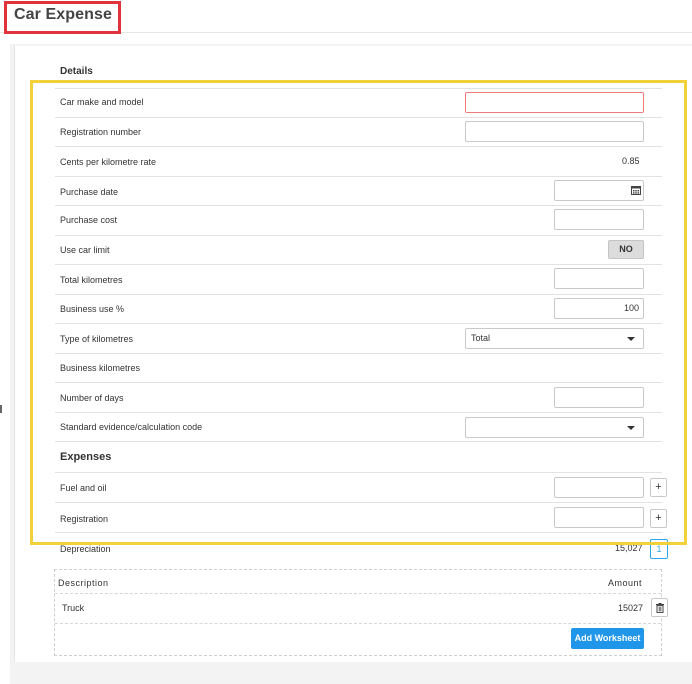  What do you see at coordinates (108, 162) in the screenshot?
I see `cents-rate-label: Cents per kilometre rate` at bounding box center [108, 162].